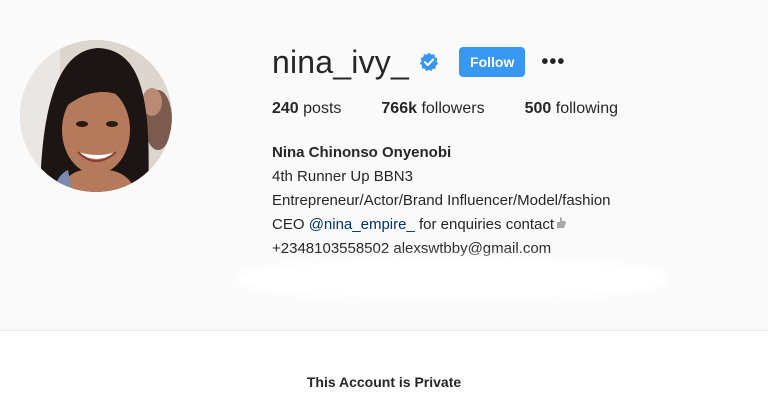 The image size is (768, 401). Describe the element at coordinates (538, 108) in the screenshot. I see `following-count: 500` at that location.